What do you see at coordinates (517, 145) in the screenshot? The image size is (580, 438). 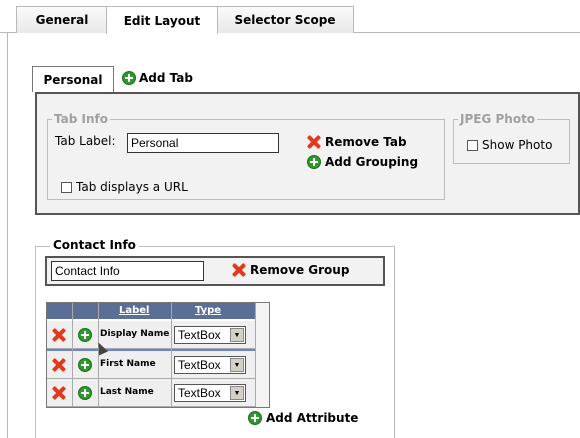 I see `show-photo-label: Show Photo` at bounding box center [517, 145].